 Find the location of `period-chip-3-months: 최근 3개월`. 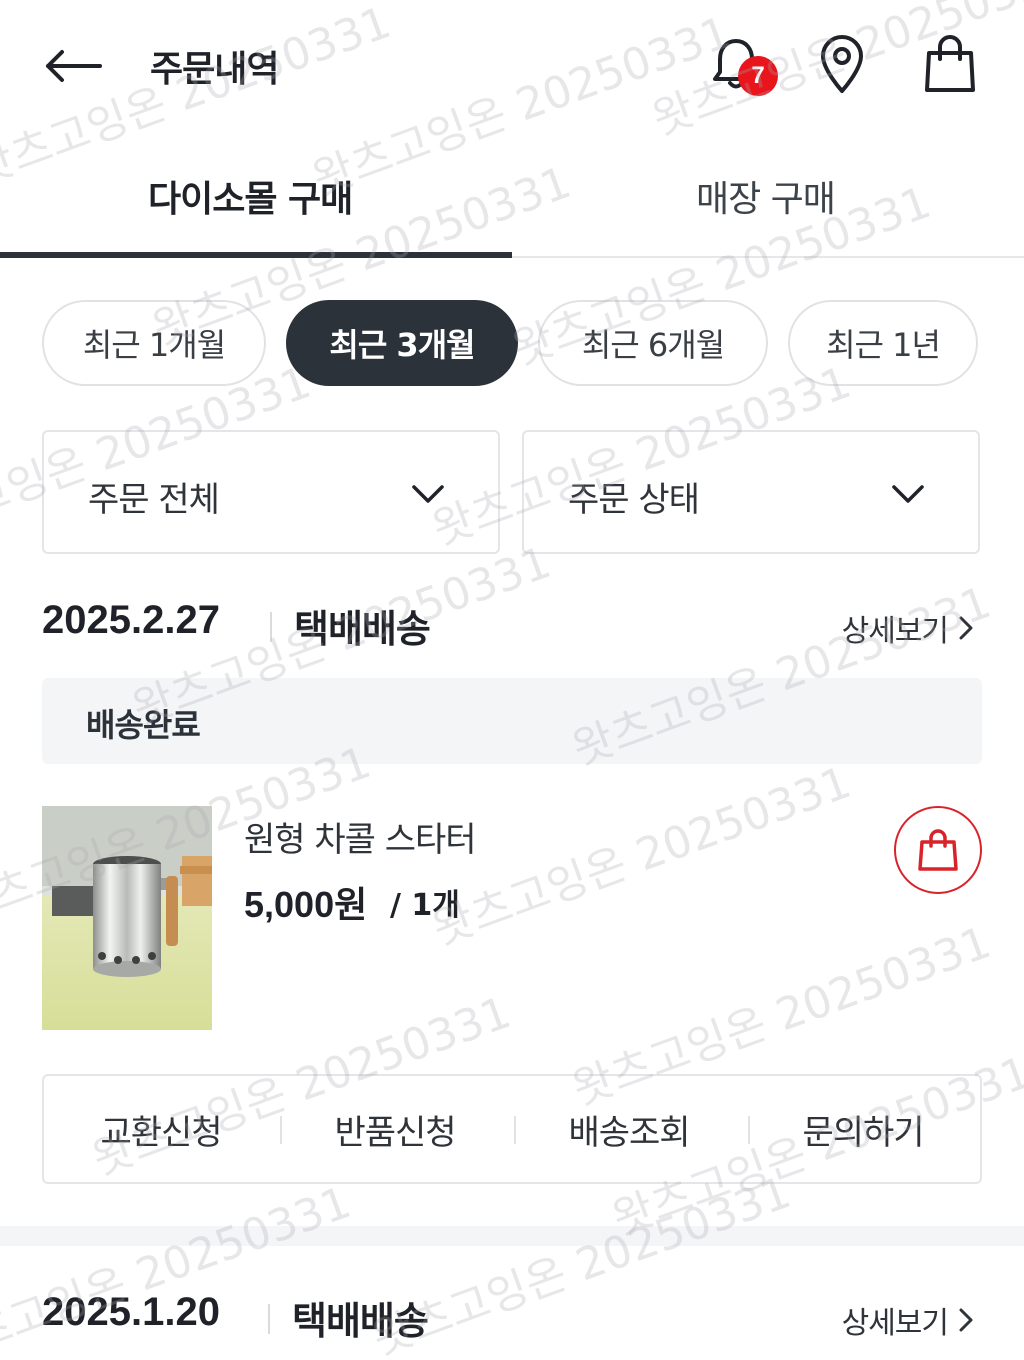

period-chip-3-months: 최근 3개월 is located at coordinates (402, 343).